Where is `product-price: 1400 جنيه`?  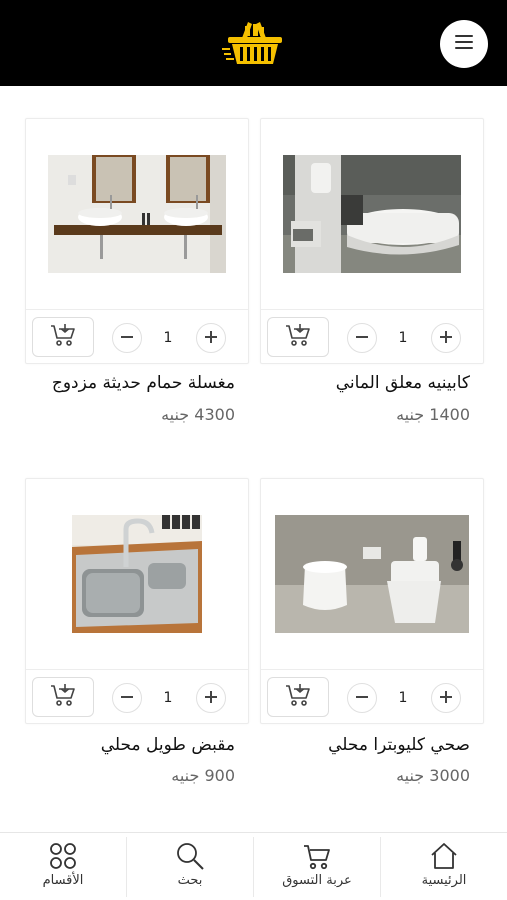 product-price: 1400 جنيه is located at coordinates (433, 414).